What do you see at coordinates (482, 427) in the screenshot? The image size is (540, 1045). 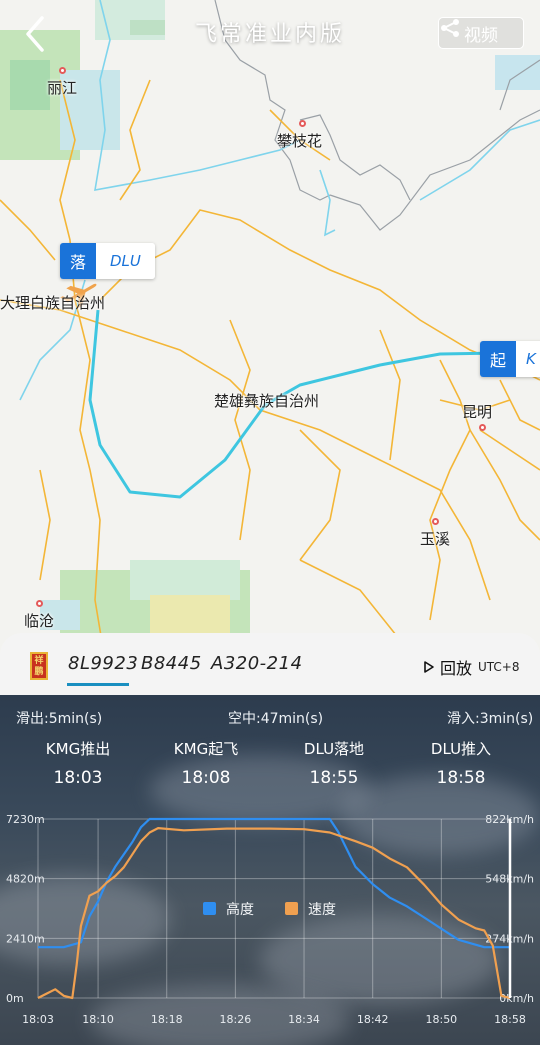 I see `kunming-marker-icon` at bounding box center [482, 427].